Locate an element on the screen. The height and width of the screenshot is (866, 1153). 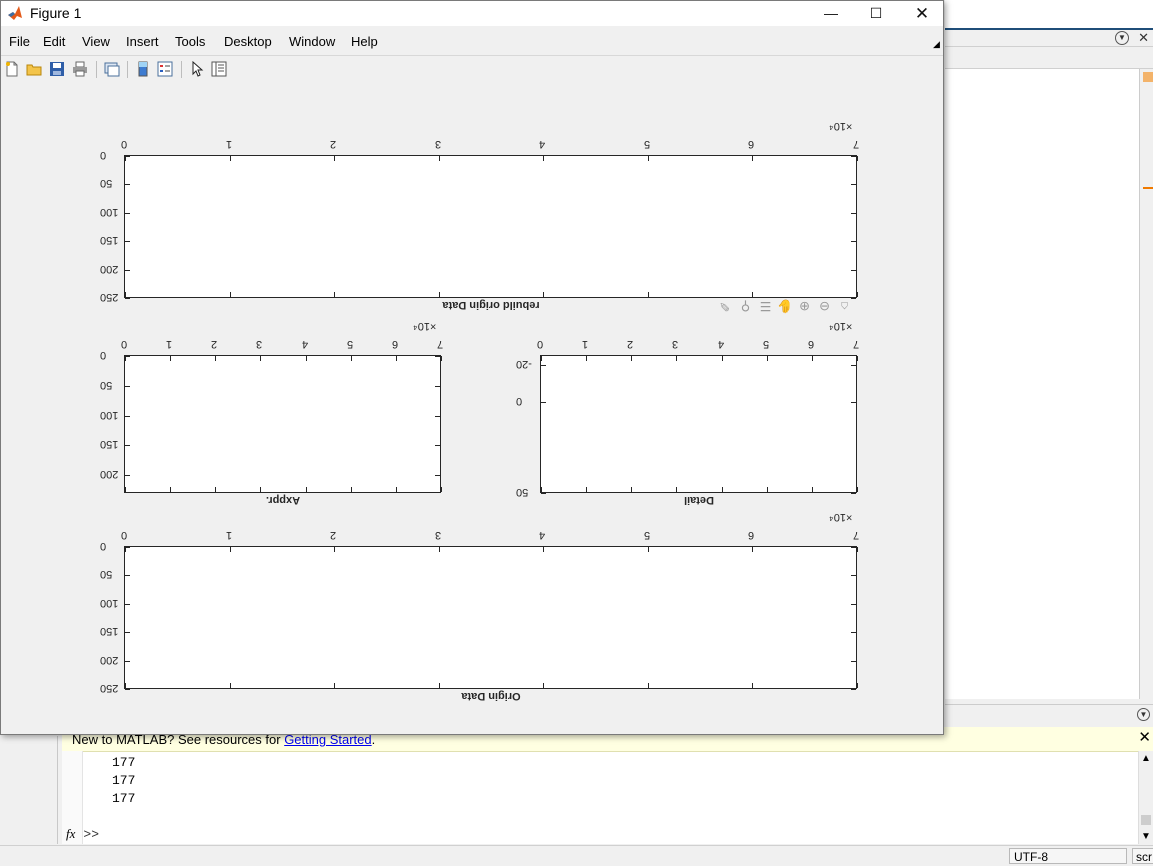
title-bar: Figure 1 — ☐ ✕ is located at coordinates (472, 13).